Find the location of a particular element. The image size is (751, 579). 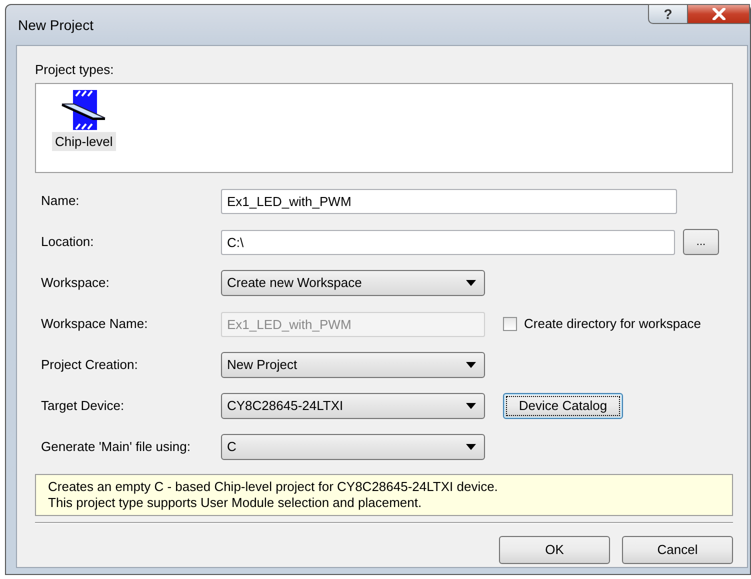

dropdown-value: C is located at coordinates (231, 447).